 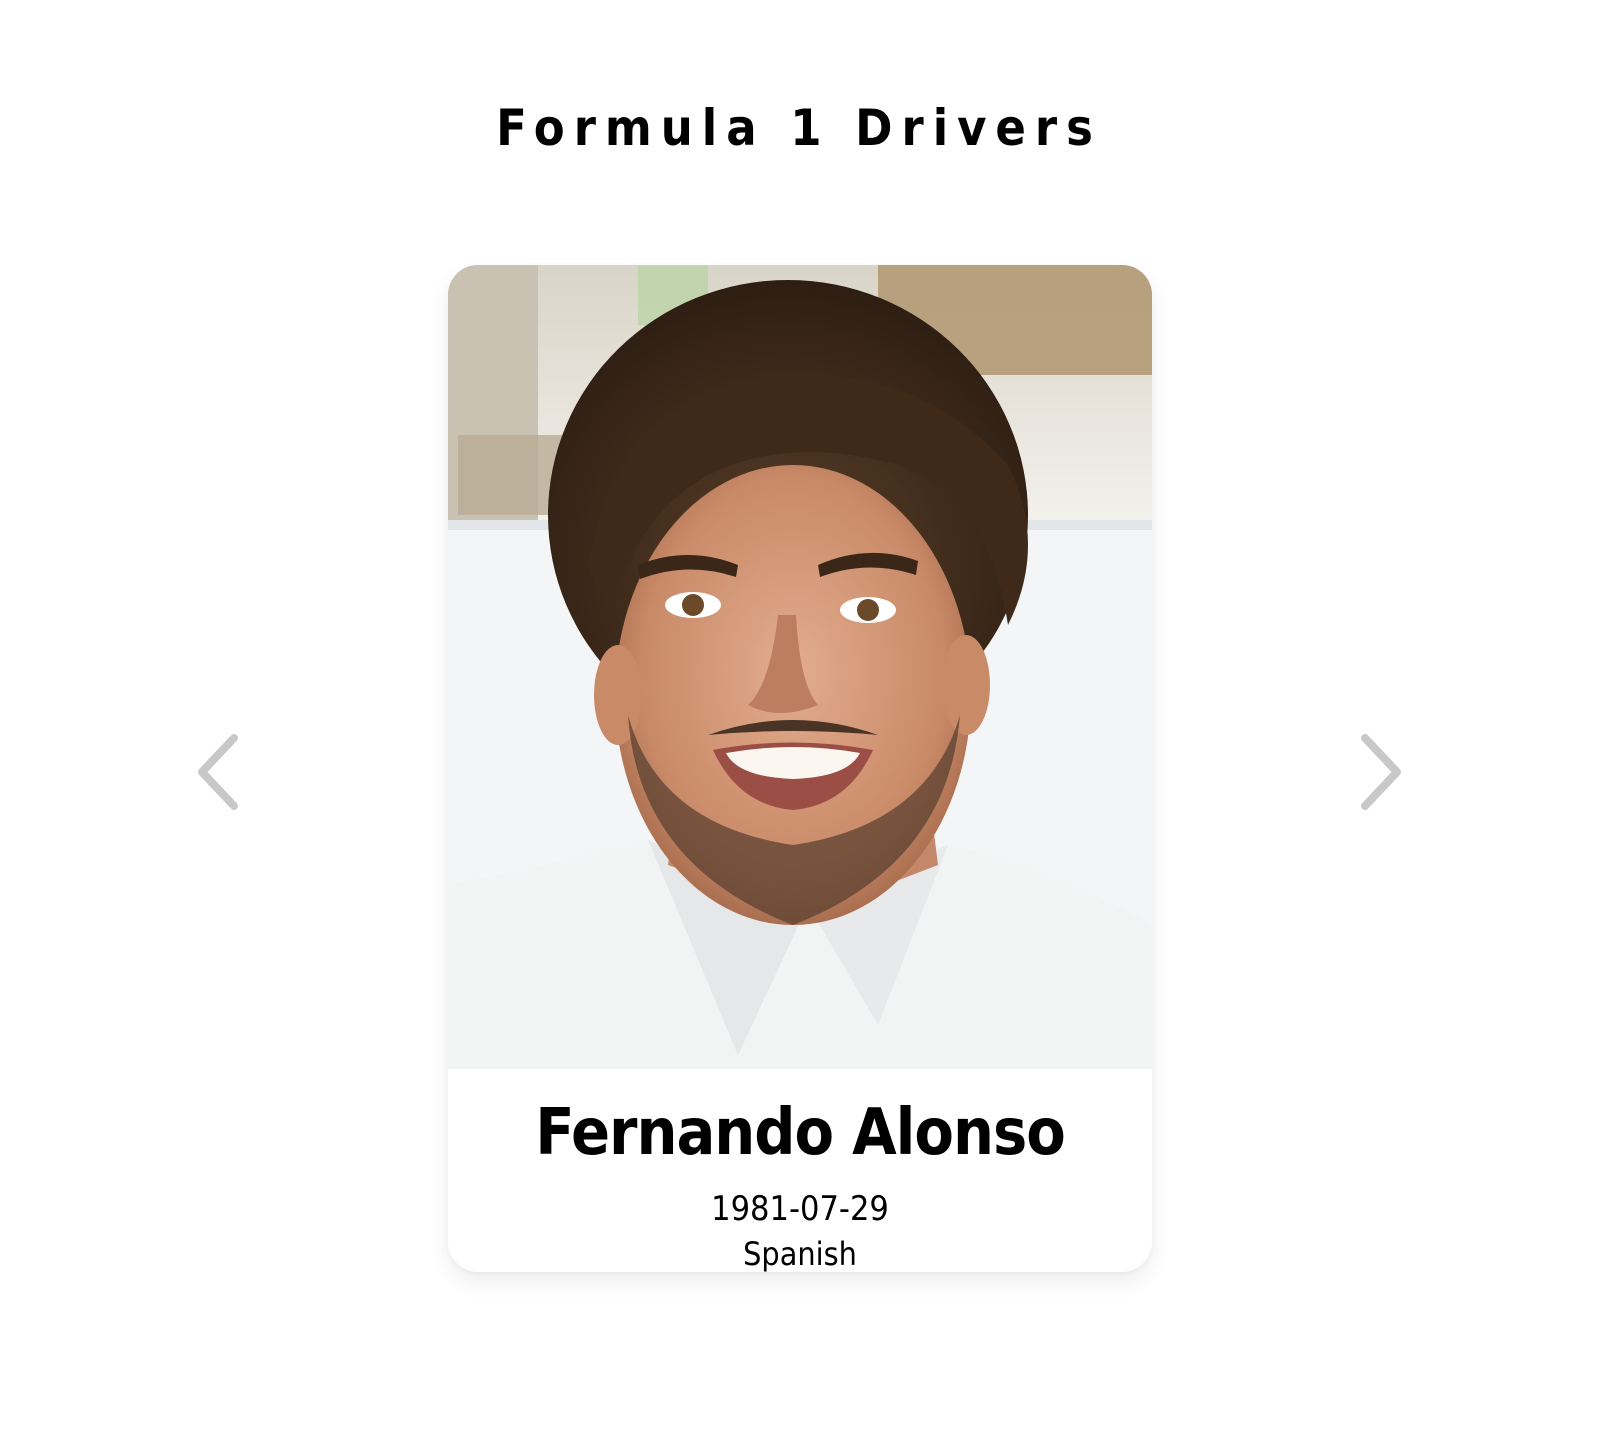 What do you see at coordinates (800, 1253) in the screenshot?
I see `driver-nationality: Spanish` at bounding box center [800, 1253].